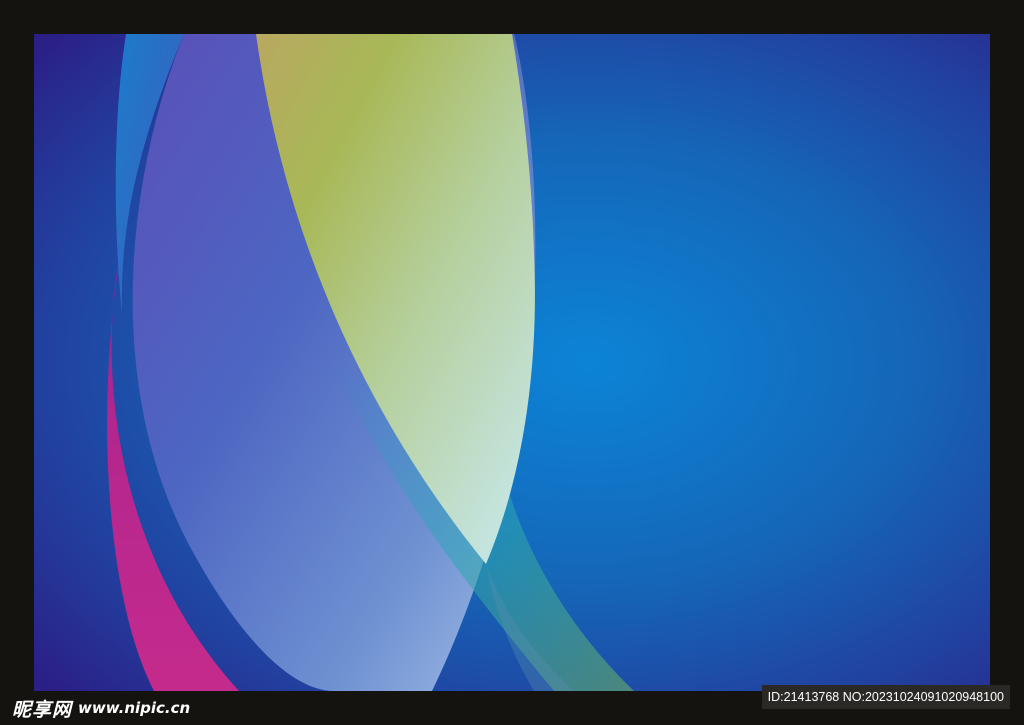 This screenshot has height=725, width=1024. Describe the element at coordinates (134, 708) in the screenshot. I see `watermark-url: www.nipic.cn` at that location.